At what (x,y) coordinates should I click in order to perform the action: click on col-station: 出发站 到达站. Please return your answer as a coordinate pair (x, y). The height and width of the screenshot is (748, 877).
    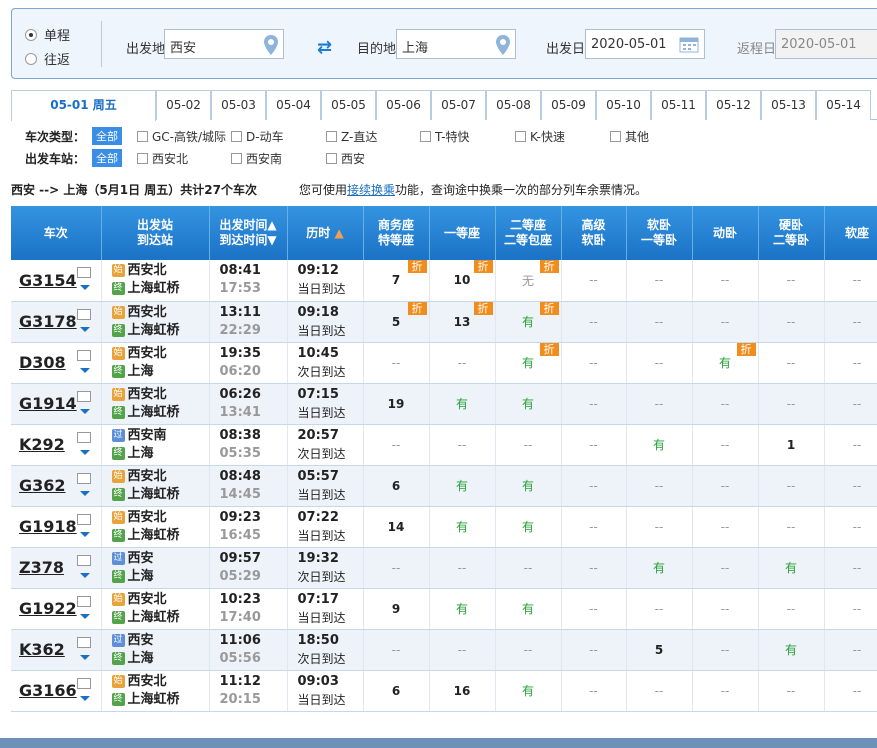
    Looking at the image, I should click on (154, 233).